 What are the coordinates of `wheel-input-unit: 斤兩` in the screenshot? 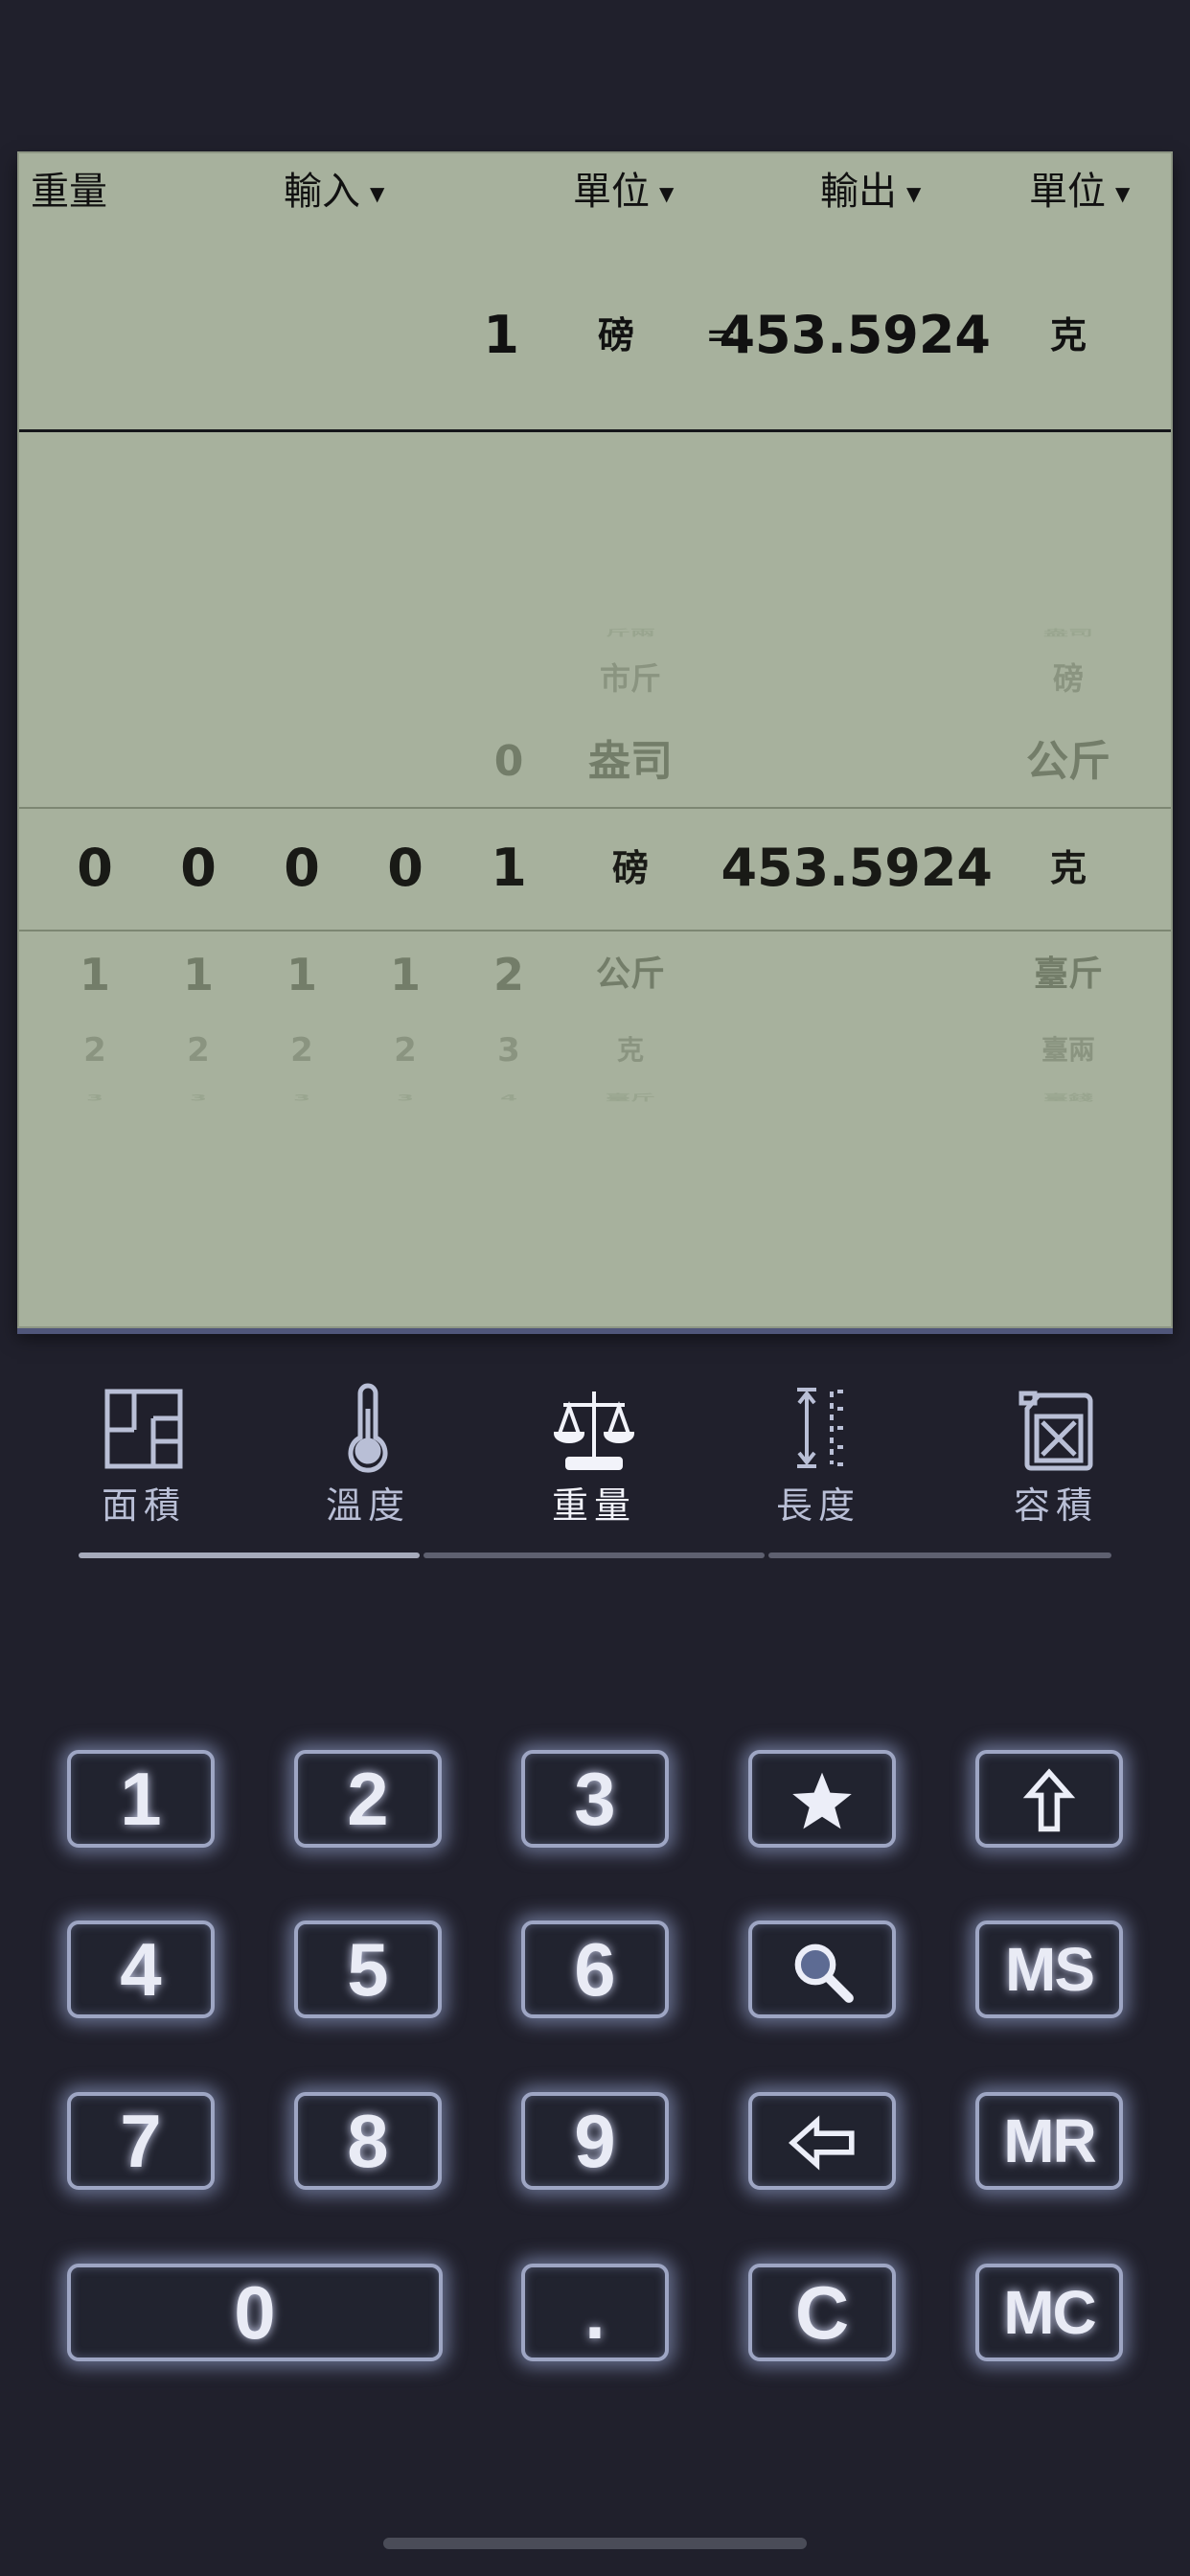 It's located at (630, 633).